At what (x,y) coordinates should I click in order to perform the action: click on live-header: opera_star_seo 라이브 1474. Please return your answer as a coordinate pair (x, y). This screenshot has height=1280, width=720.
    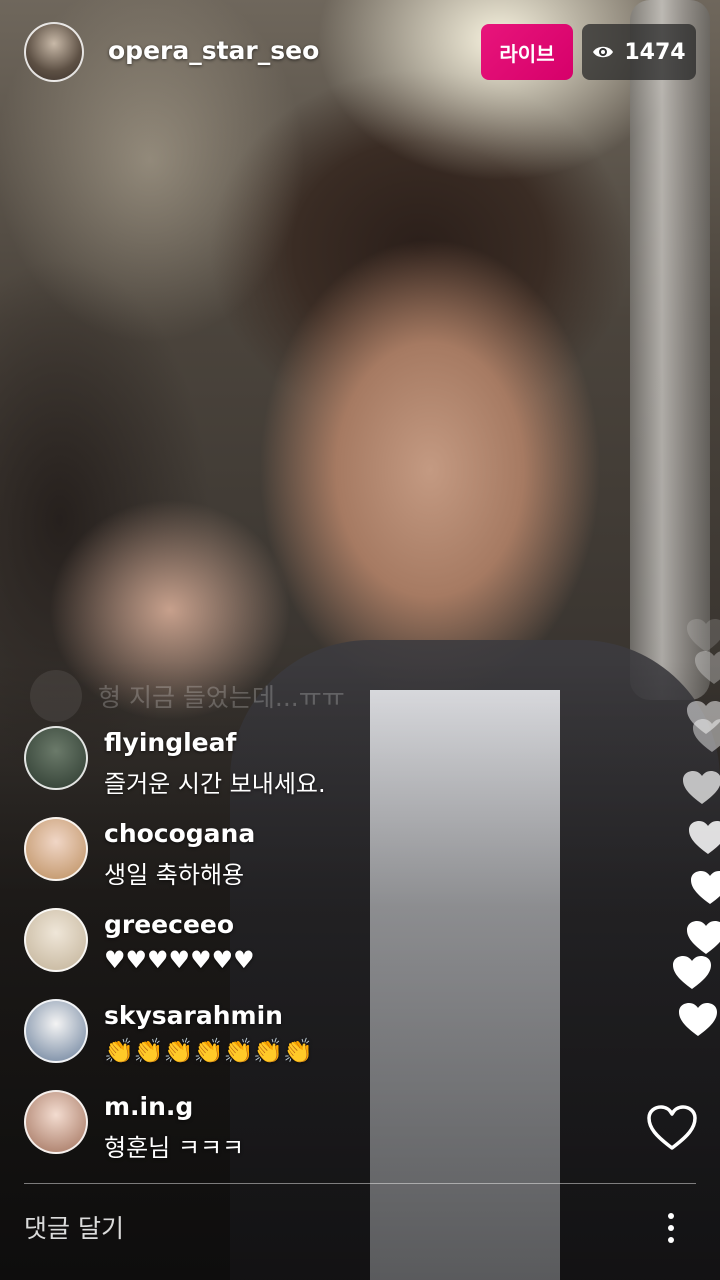
    Looking at the image, I should click on (360, 50).